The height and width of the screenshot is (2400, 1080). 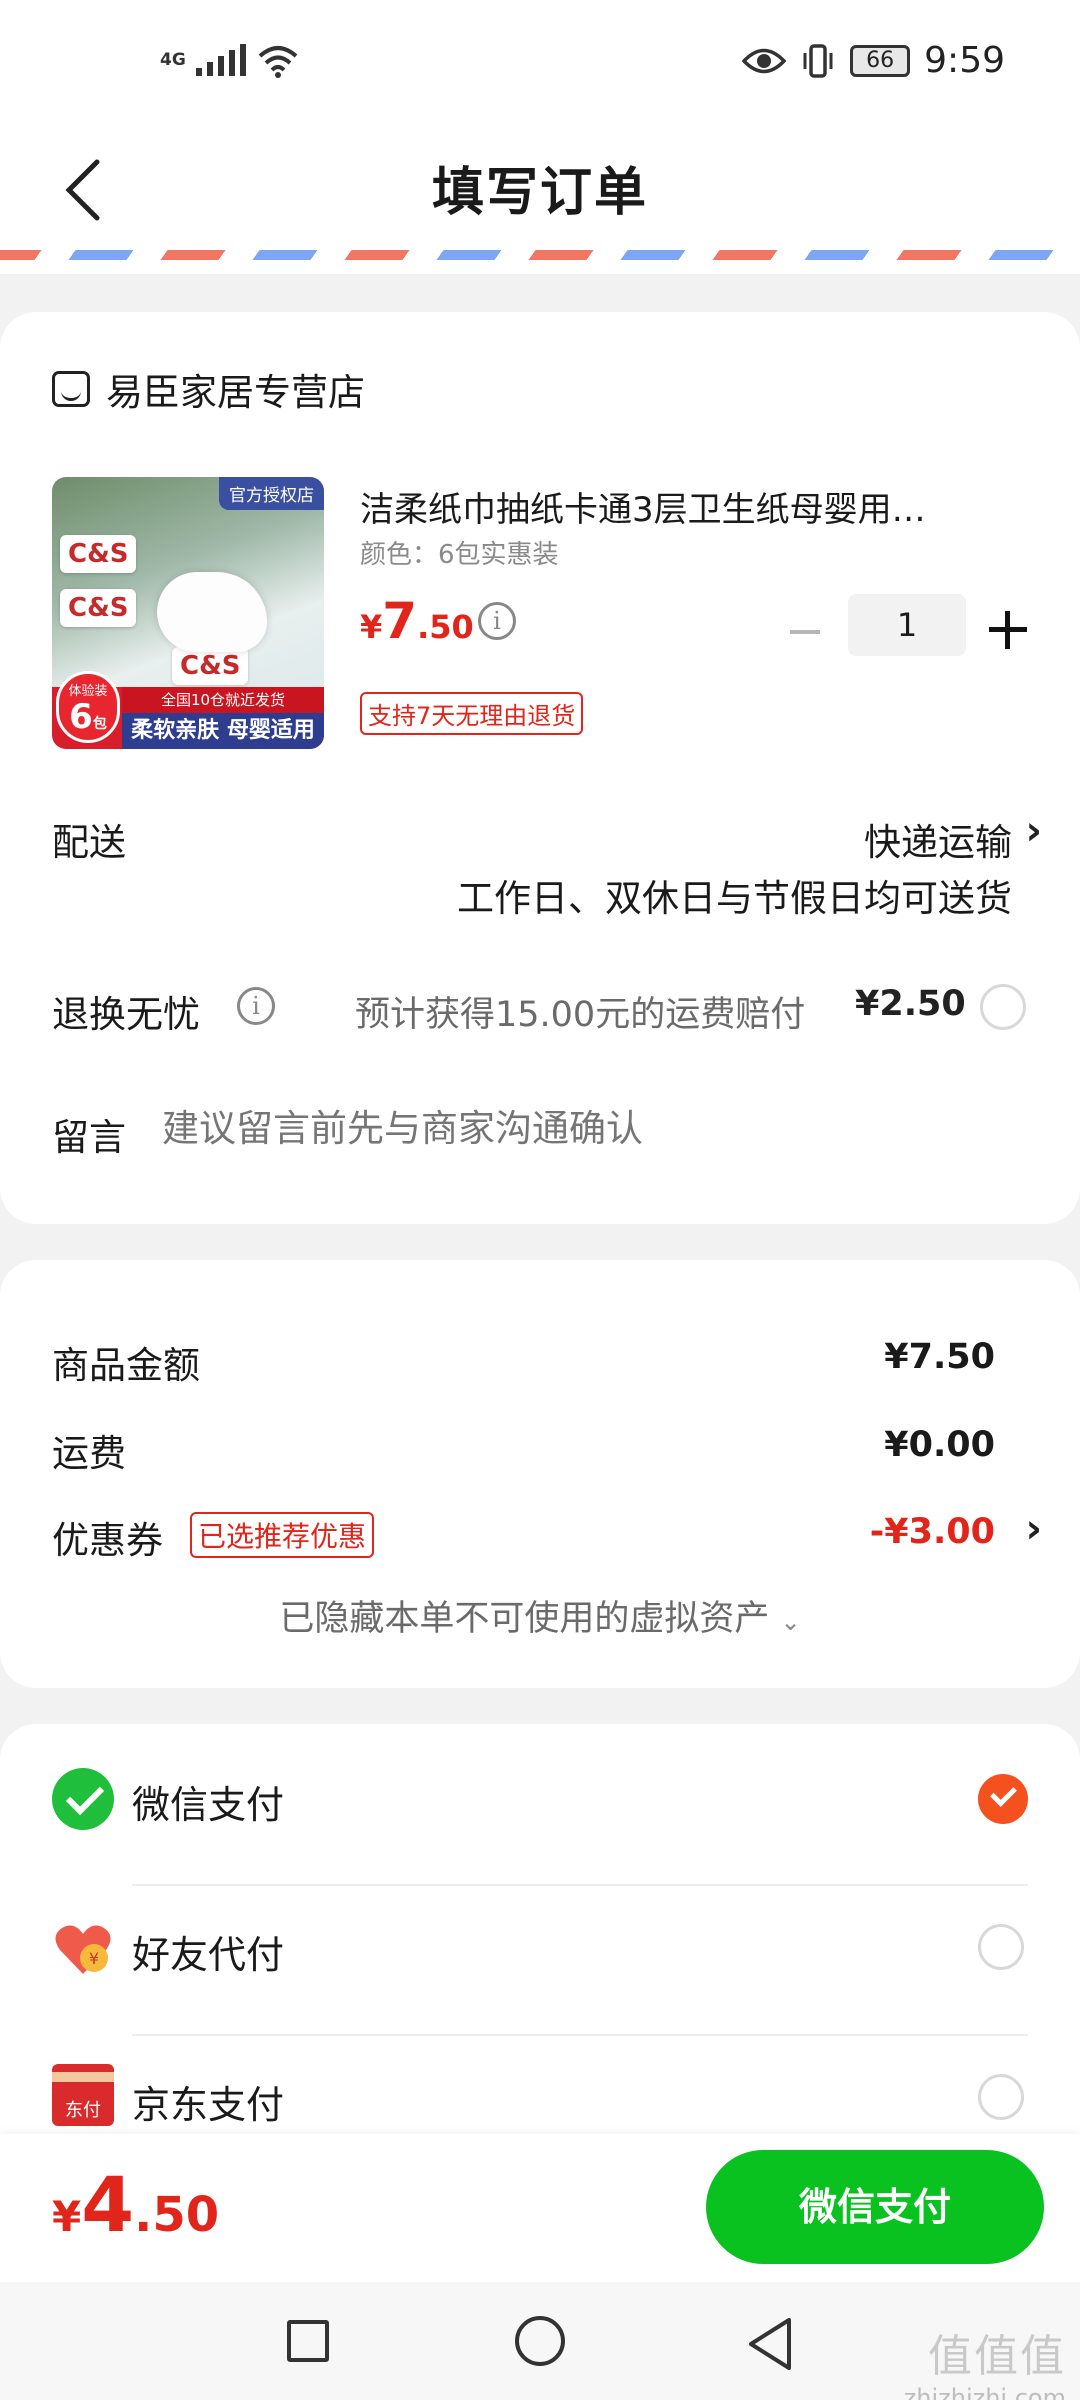 I want to click on product-price: ¥7.50, so click(x=417, y=621).